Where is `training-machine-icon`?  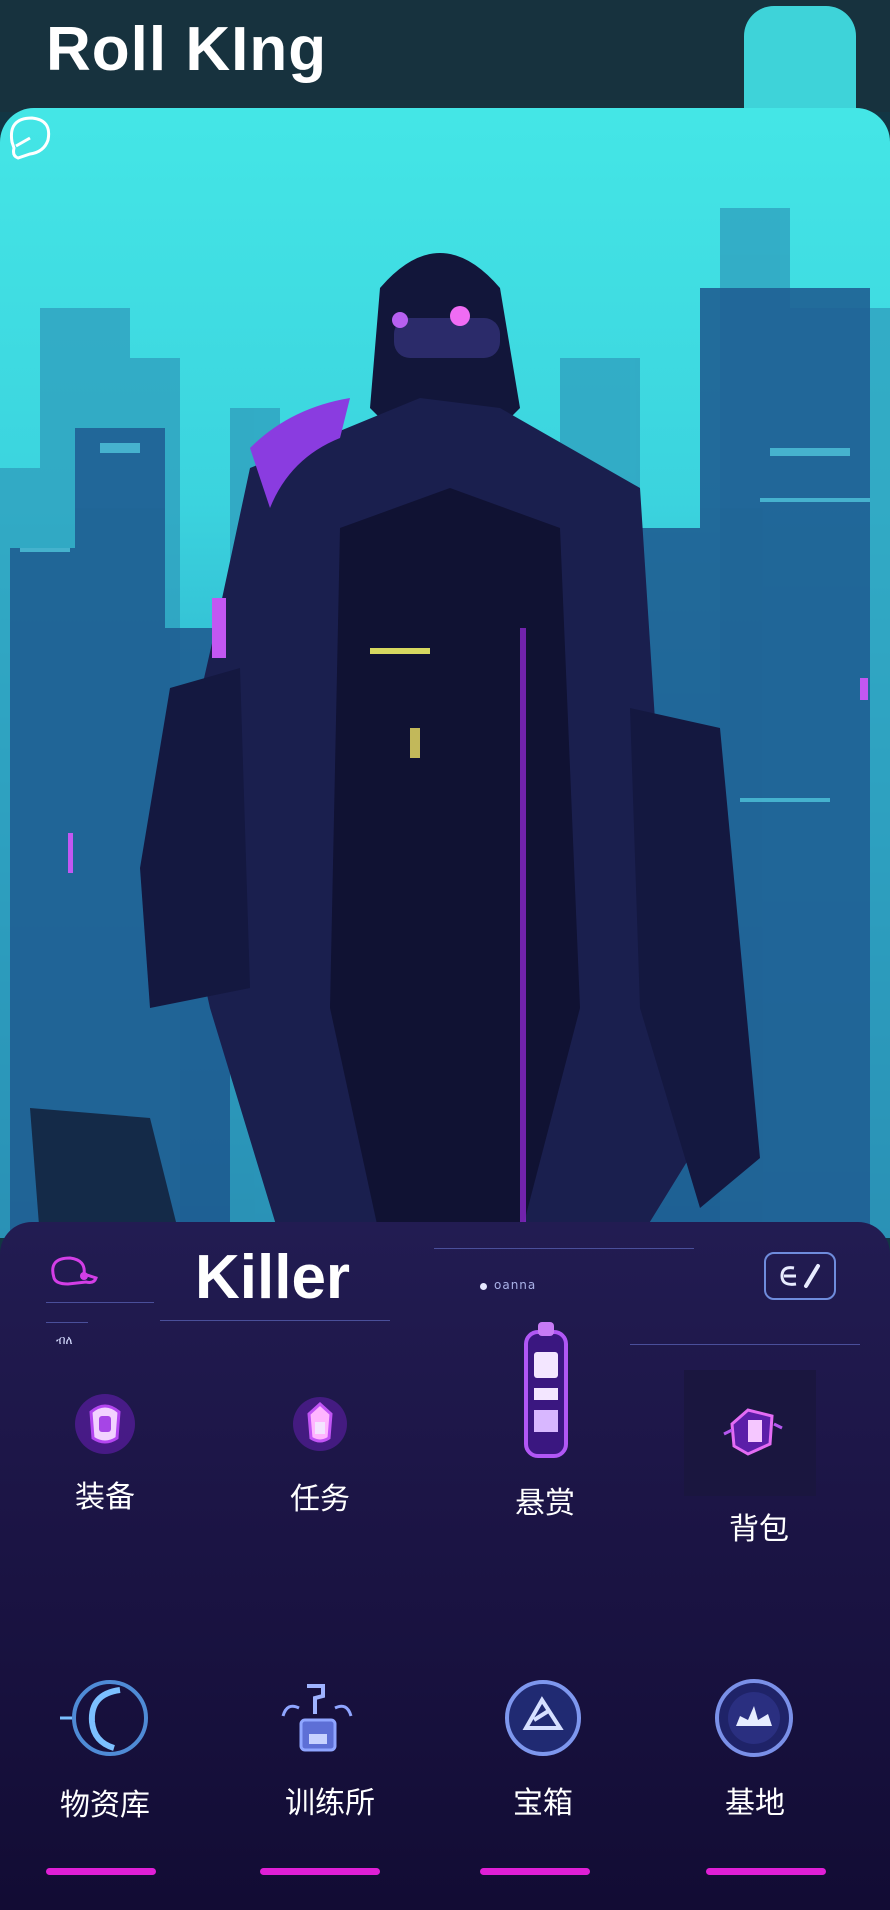
training-machine-icon is located at coordinates (317, 1718).